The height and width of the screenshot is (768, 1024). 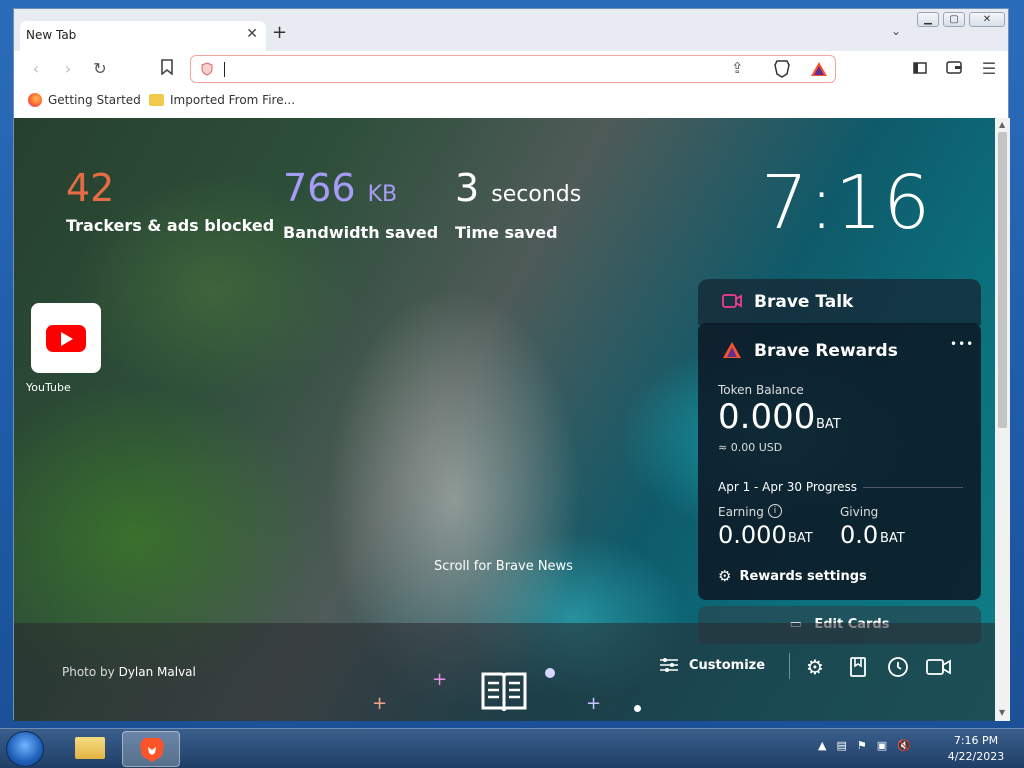 What do you see at coordinates (818, 667) in the screenshot?
I see `settings-gear-icon: ⚙` at bounding box center [818, 667].